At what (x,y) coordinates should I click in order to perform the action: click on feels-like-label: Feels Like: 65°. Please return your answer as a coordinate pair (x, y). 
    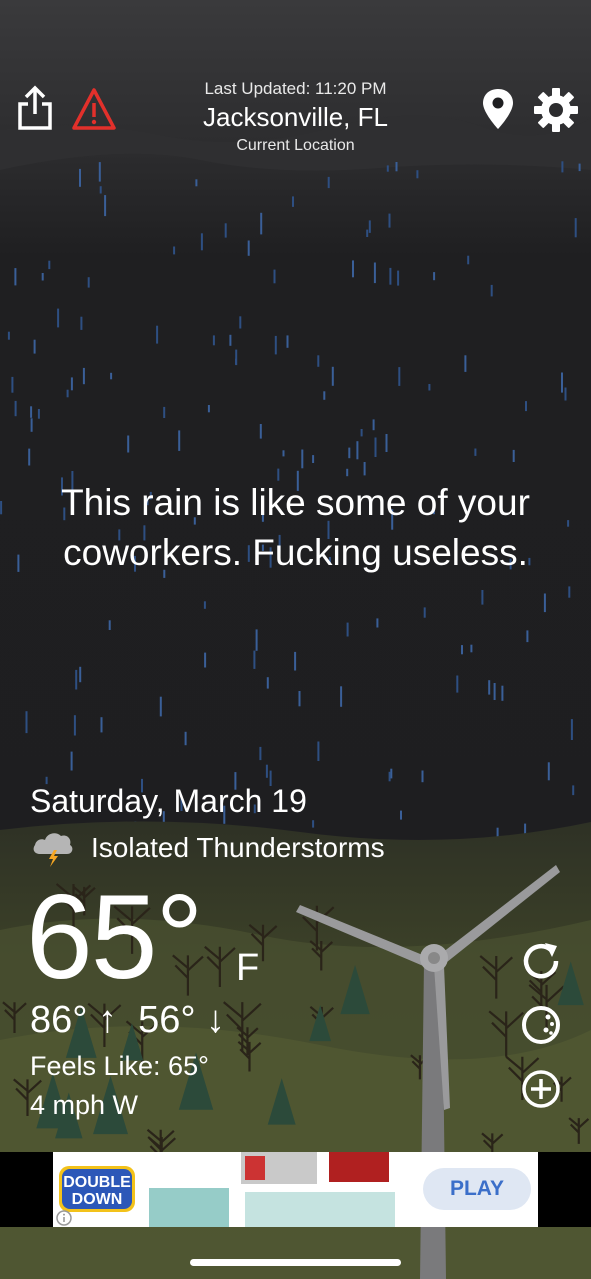
    Looking at the image, I should click on (119, 1066).